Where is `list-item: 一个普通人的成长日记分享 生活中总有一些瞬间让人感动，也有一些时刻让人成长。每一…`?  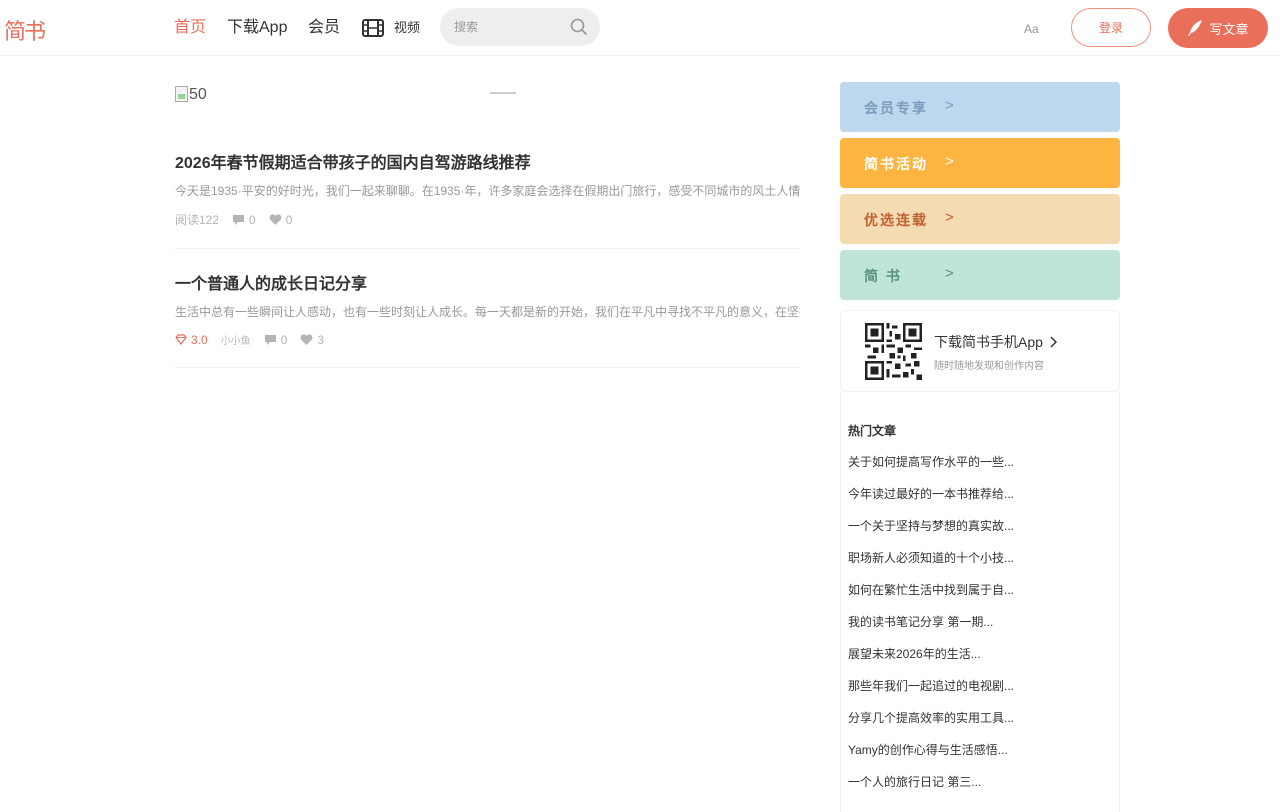 list-item: 一个普通人的成长日记分享 生活中总有一些瞬间让人感动，也有一些时刻让人成长。每一… is located at coordinates (487, 308).